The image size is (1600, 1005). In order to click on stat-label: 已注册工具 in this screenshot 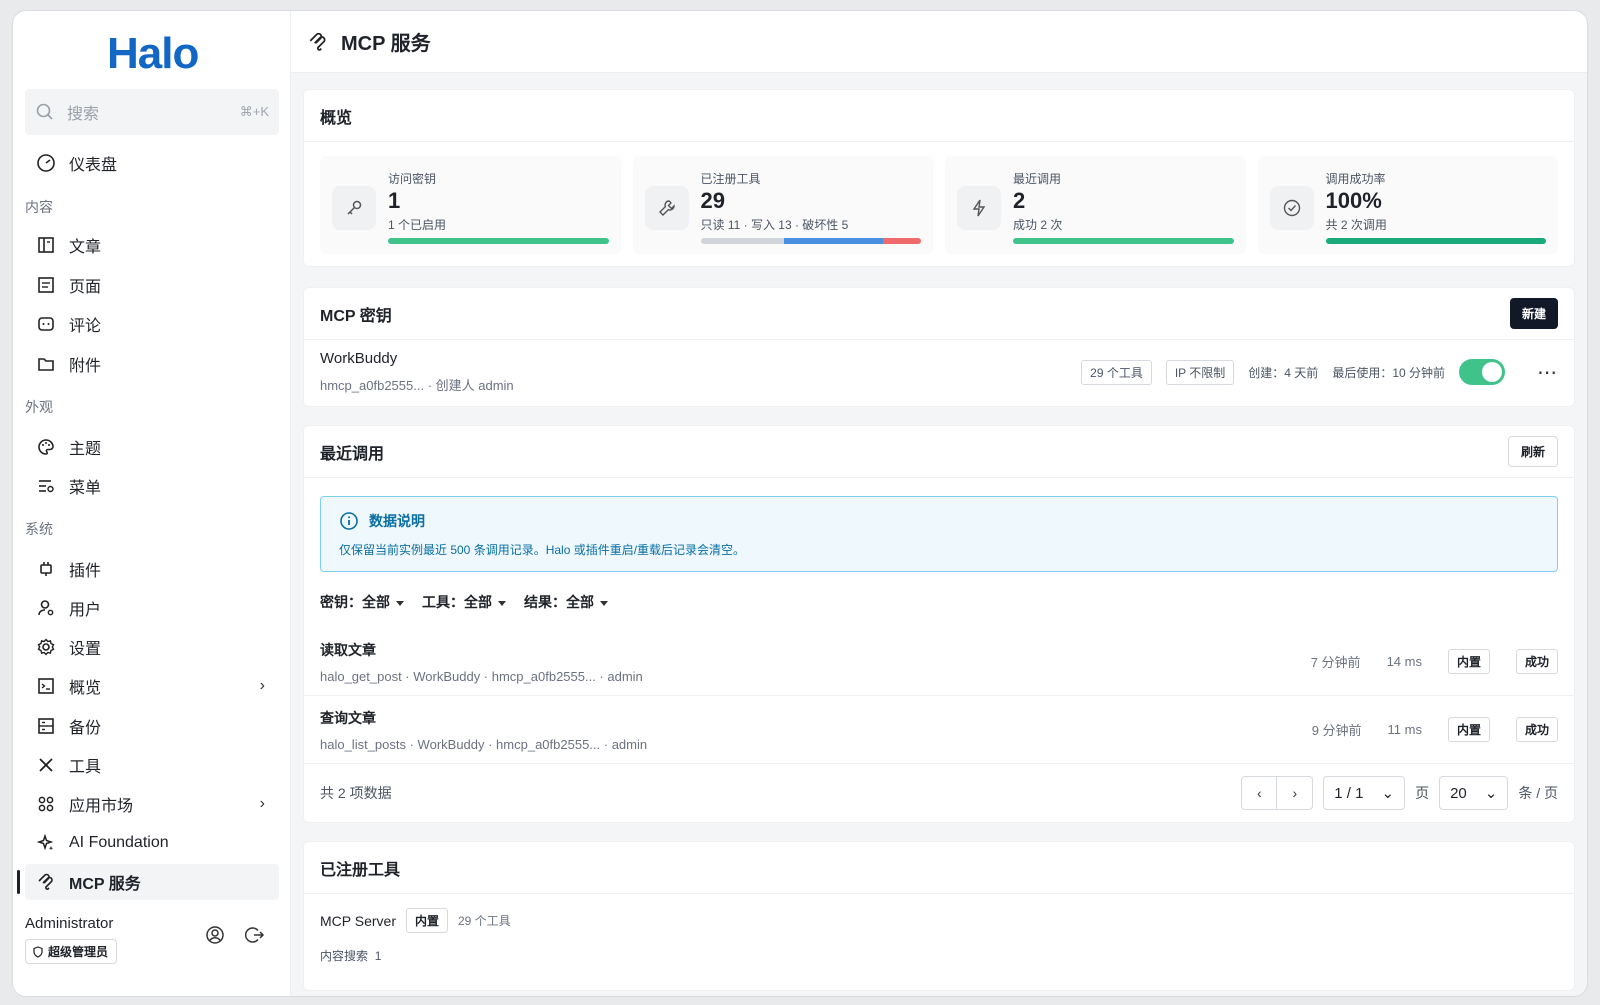, I will do `click(730, 179)`.